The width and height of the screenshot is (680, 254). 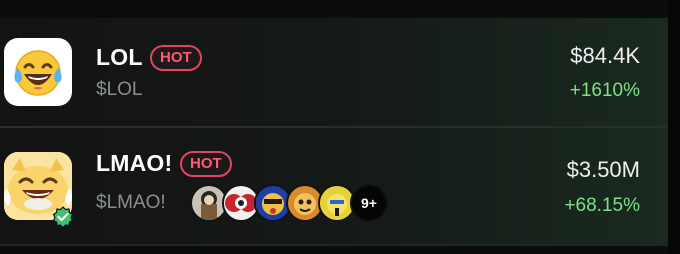 What do you see at coordinates (131, 202) in the screenshot?
I see `token-ticker: $LMAO!` at bounding box center [131, 202].